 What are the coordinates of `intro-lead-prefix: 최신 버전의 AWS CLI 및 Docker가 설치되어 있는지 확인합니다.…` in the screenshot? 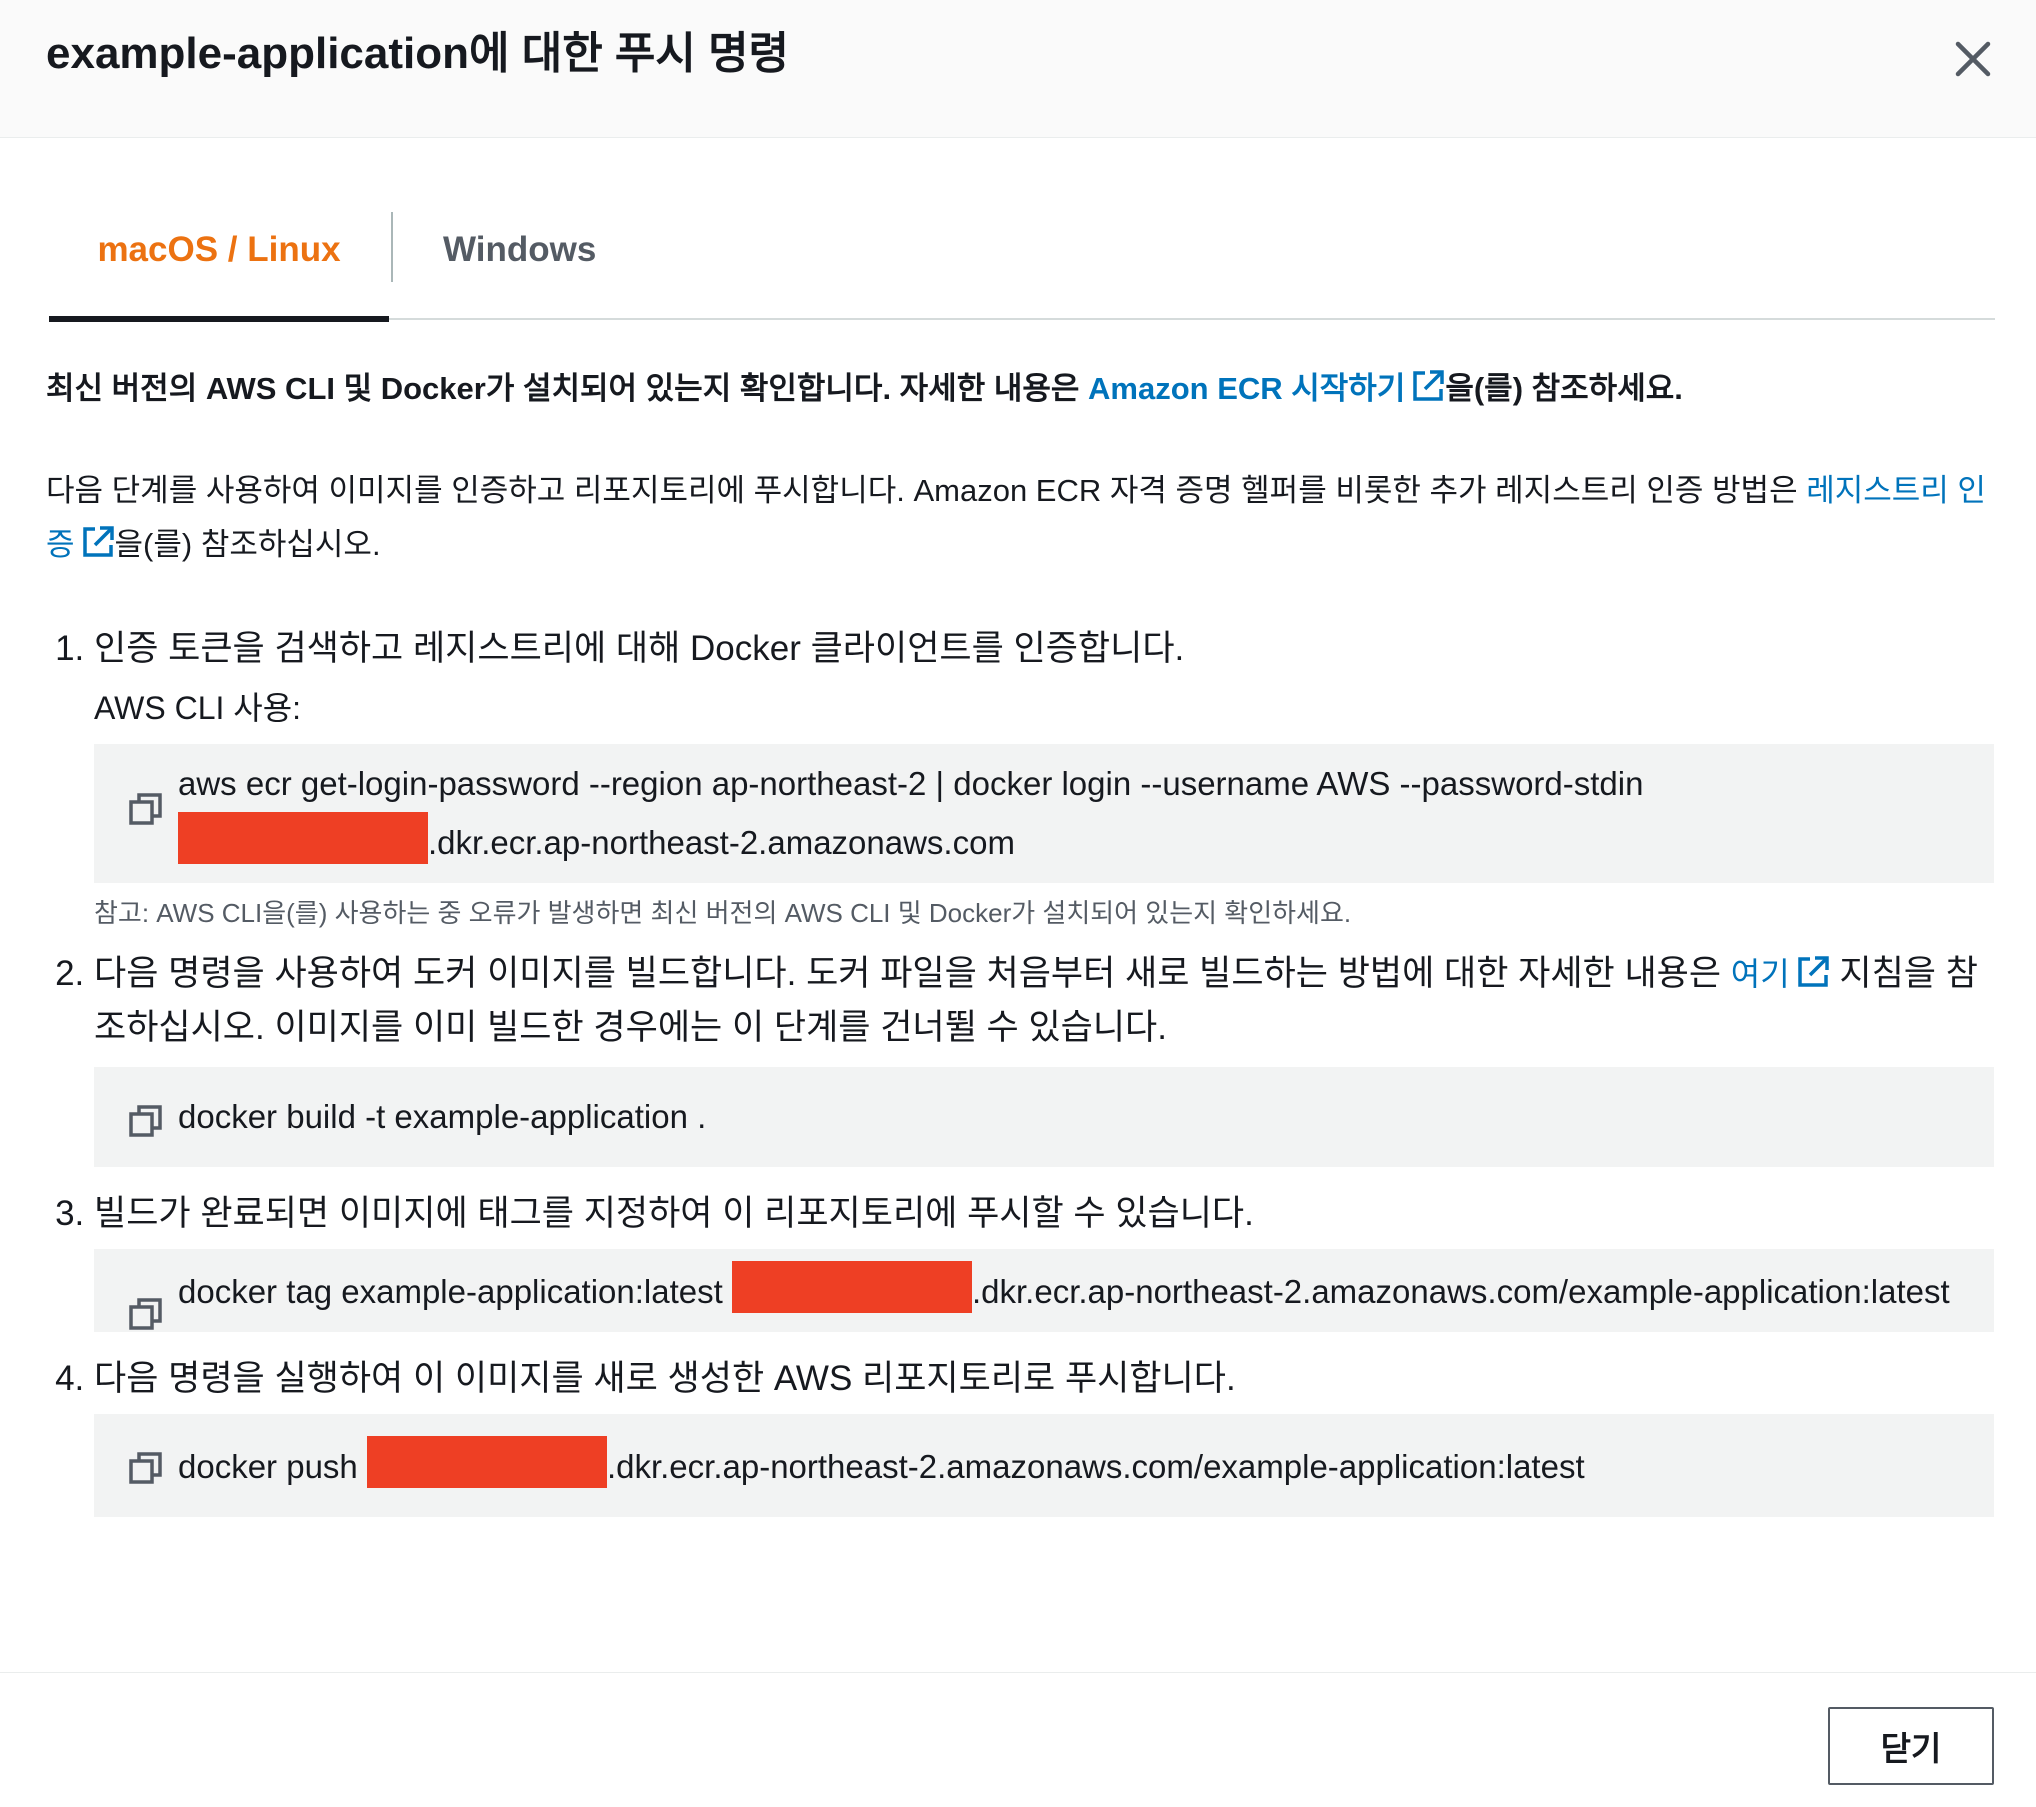 It's located at (567, 388).